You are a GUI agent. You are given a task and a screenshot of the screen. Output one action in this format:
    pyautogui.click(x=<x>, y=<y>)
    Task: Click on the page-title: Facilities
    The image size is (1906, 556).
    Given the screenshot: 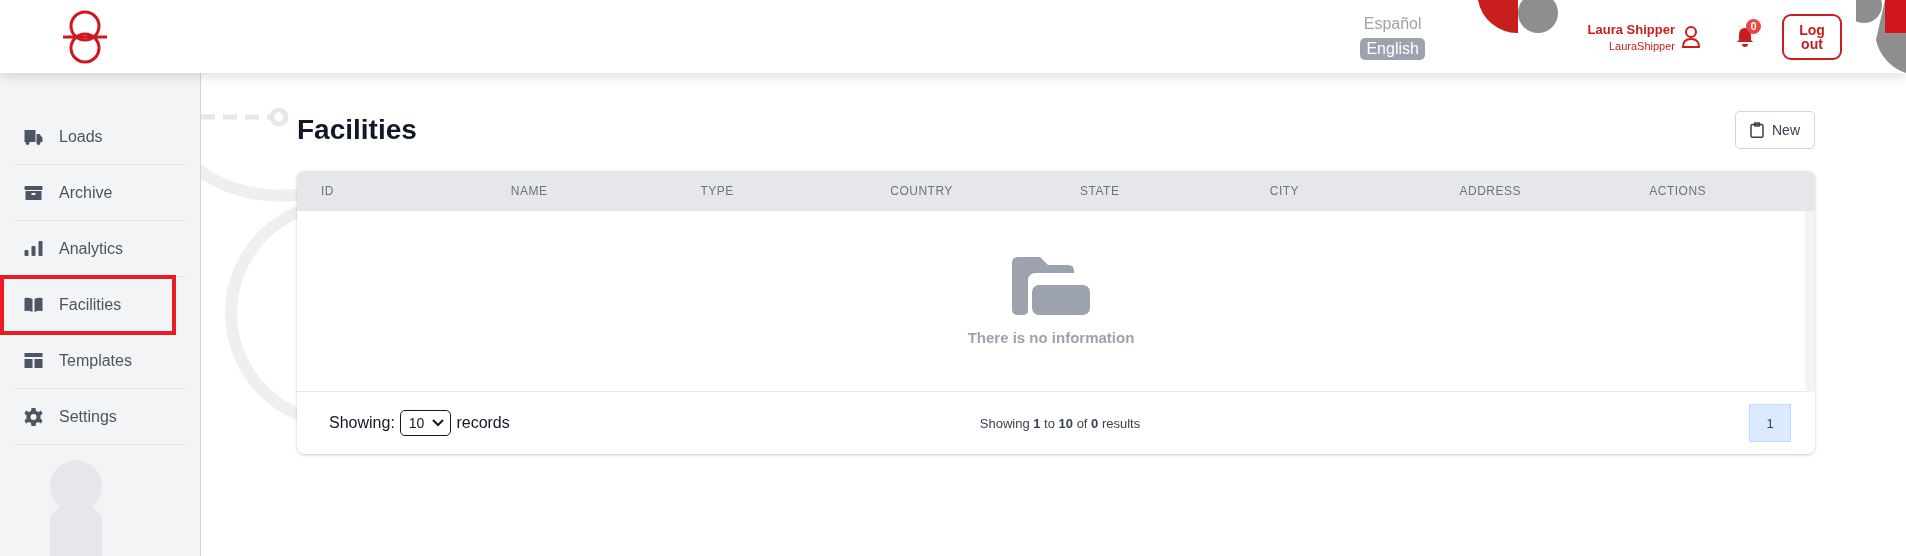 What is the action you would take?
    pyautogui.click(x=357, y=130)
    